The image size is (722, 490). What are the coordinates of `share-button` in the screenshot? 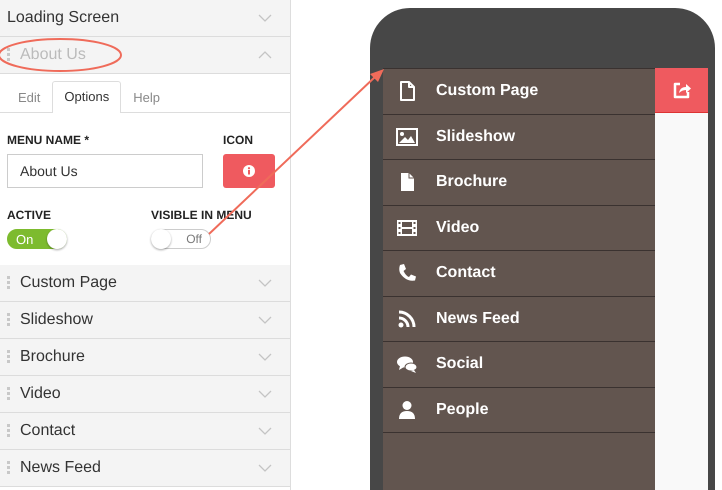 It's located at (681, 90).